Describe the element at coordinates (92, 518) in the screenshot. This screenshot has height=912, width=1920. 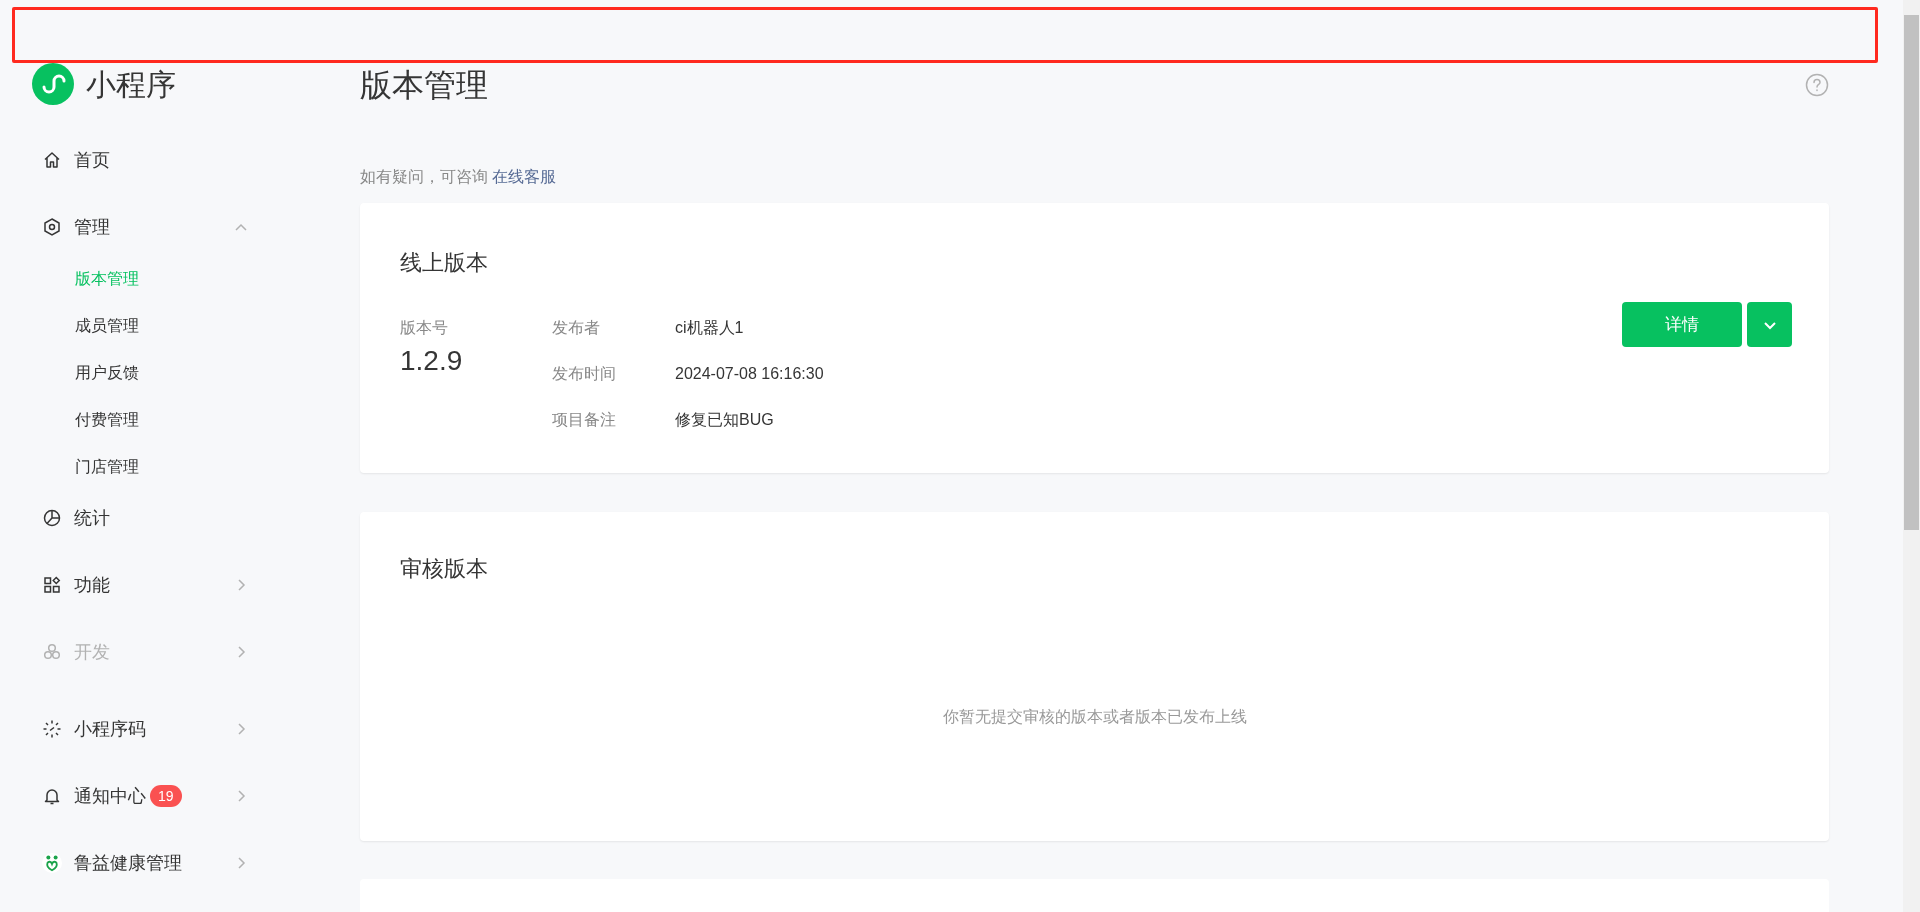
I see `nav-item-label: 统计` at that location.